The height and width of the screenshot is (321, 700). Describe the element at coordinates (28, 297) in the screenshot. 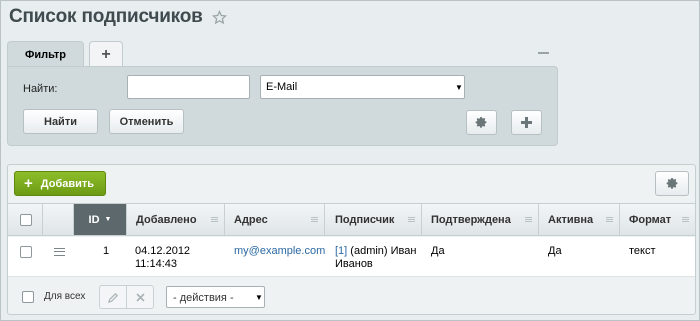

I see `for-all-checkbox` at that location.